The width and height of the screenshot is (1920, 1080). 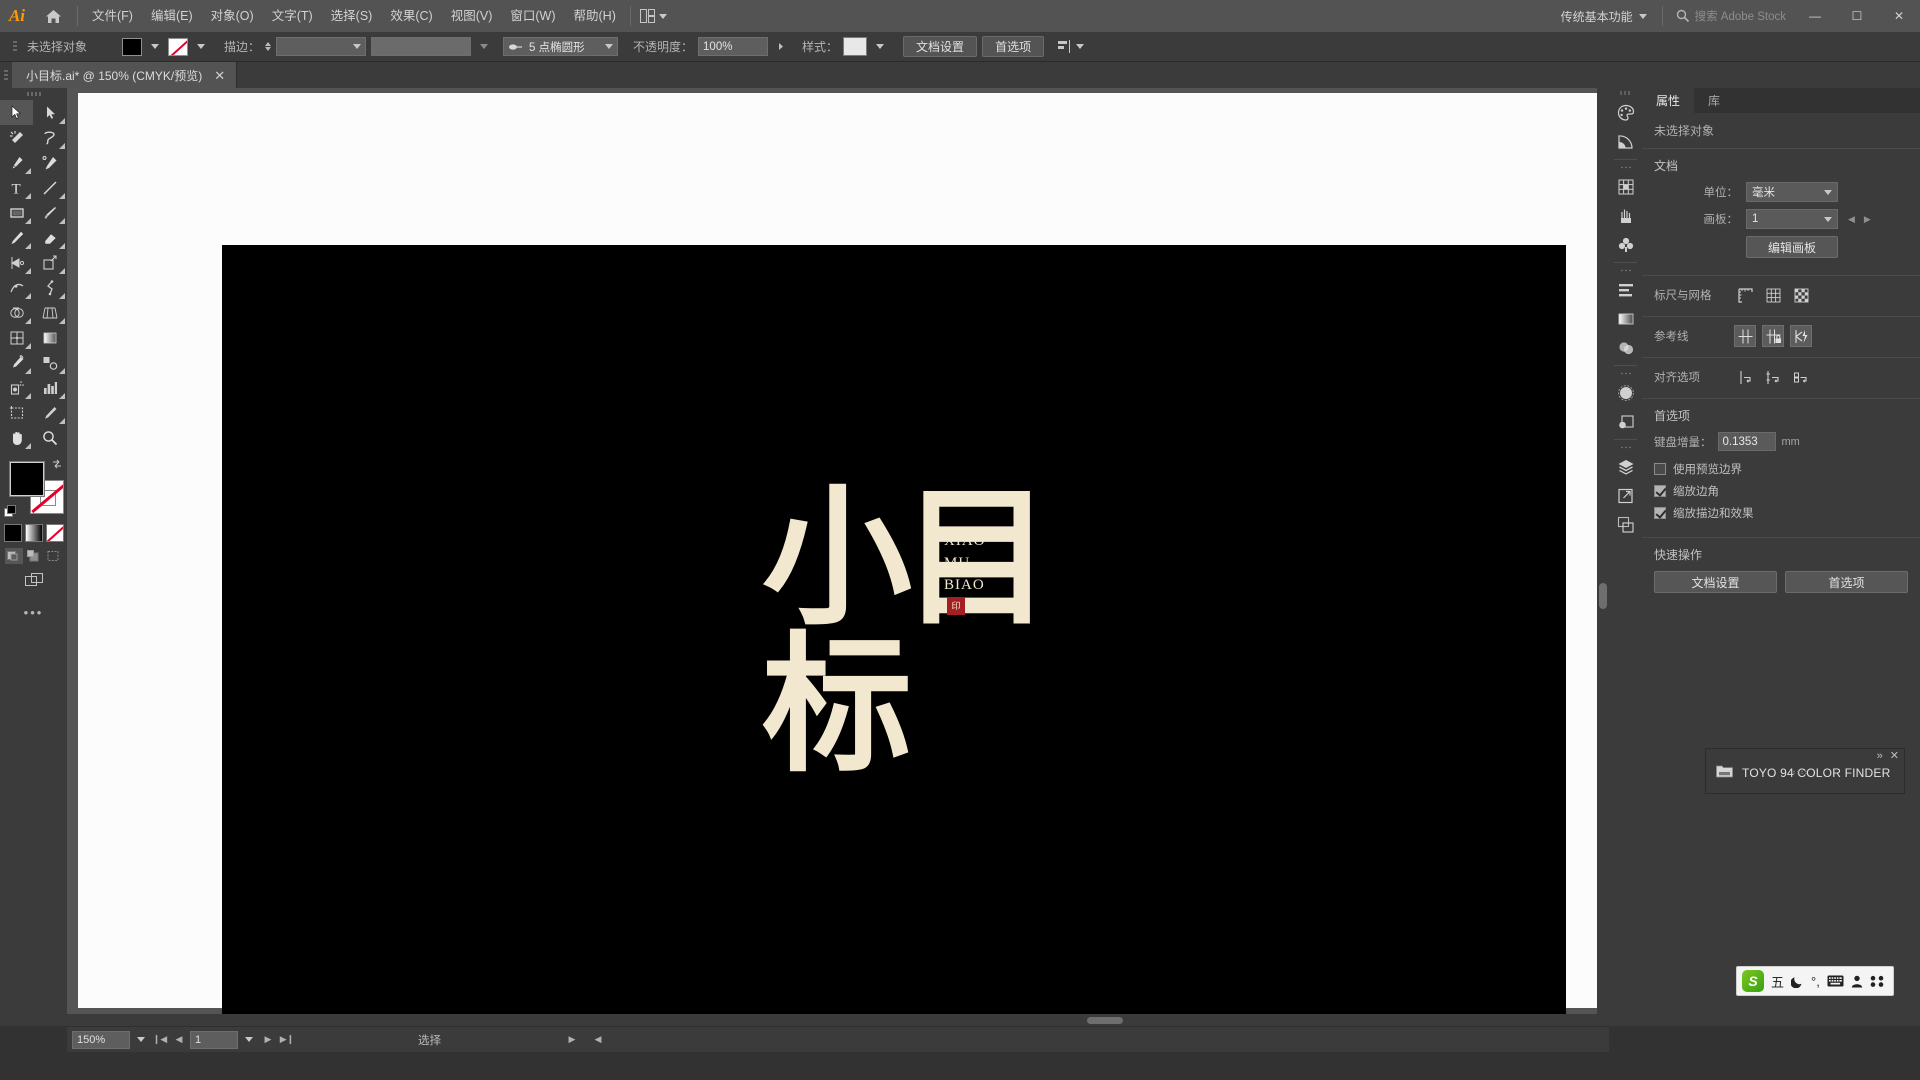 I want to click on curvature-tool, so click(x=50, y=162).